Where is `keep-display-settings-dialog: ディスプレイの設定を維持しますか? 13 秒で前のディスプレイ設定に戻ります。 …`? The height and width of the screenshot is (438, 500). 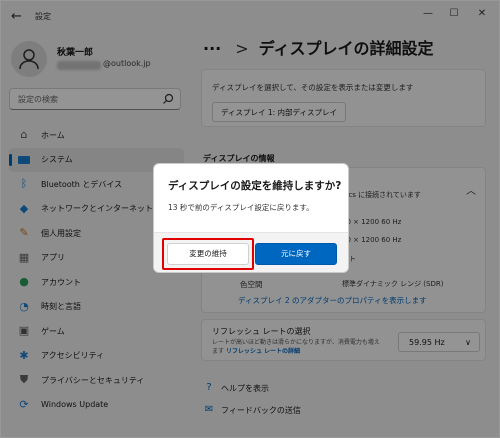 keep-display-settings-dialog: ディスプレイの設定を維持しますか? 13 秒で前のディスプレイ設定に戻ります。 … is located at coordinates (251, 218).